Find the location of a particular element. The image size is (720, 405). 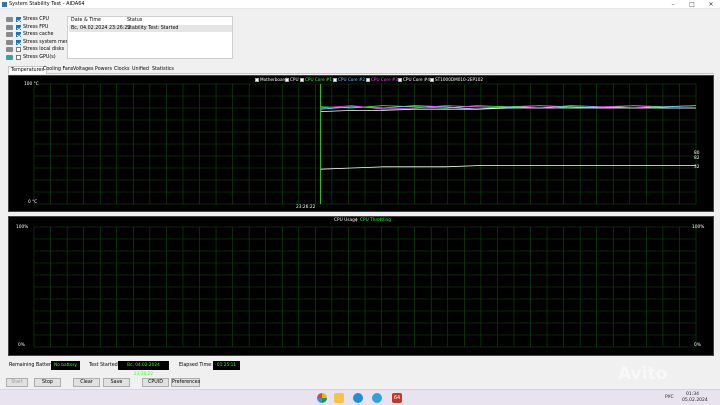

temp-y-max-label: 100 °C is located at coordinates (31, 84).